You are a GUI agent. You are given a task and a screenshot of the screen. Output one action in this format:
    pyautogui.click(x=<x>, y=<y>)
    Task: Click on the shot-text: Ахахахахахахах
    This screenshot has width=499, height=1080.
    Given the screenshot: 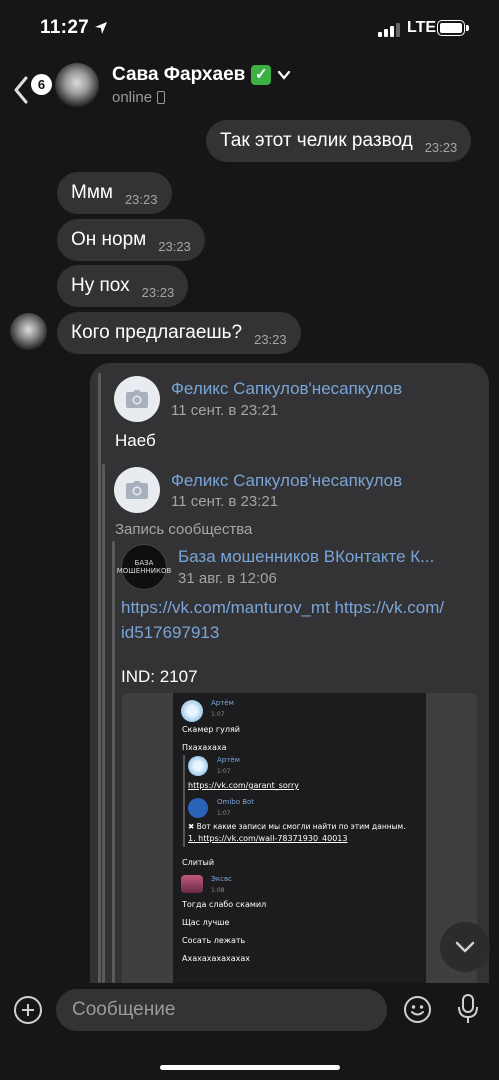 What is the action you would take?
    pyautogui.click(x=216, y=958)
    